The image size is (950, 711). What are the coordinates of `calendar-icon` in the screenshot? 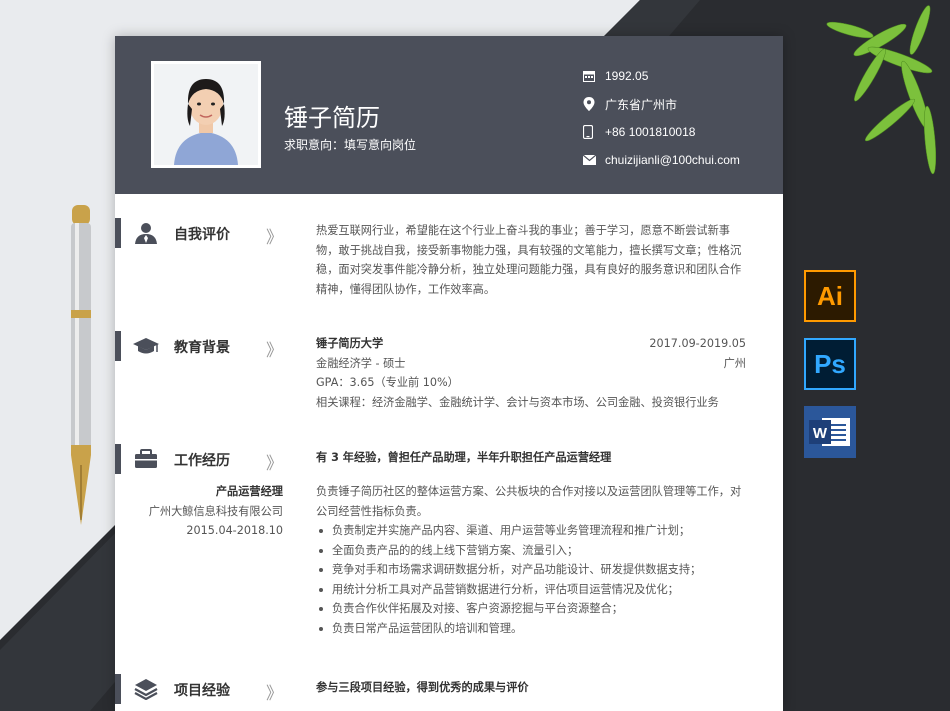 It's located at (594, 76).